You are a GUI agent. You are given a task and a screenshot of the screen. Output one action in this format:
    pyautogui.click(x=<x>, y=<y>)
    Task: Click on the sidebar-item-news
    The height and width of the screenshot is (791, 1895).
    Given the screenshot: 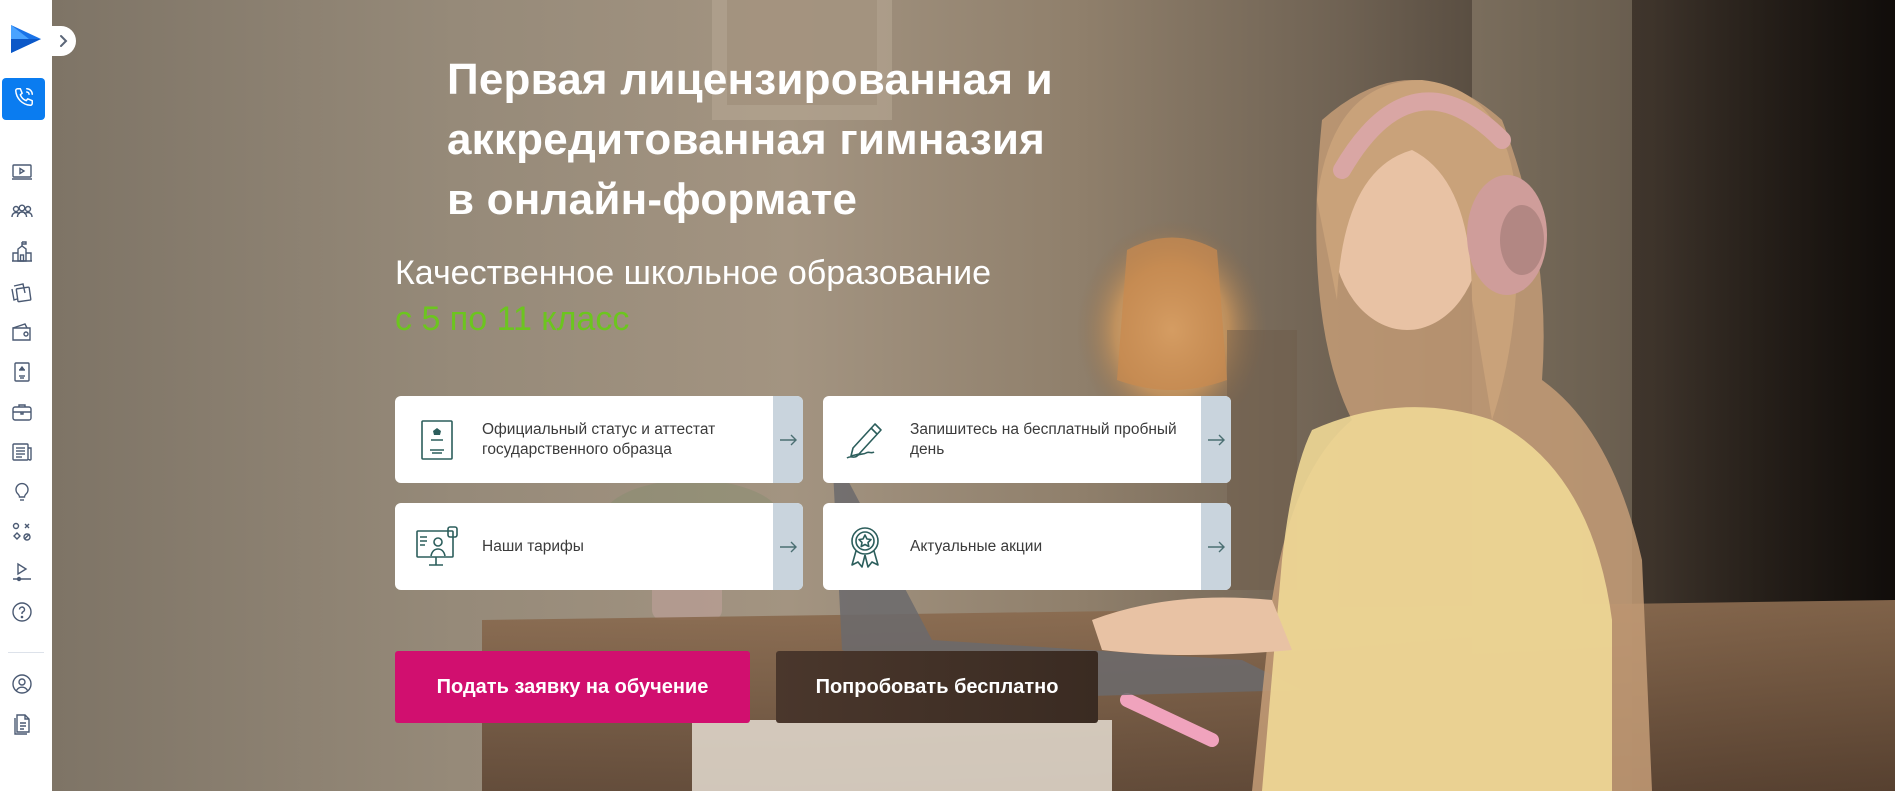 What is the action you would take?
    pyautogui.click(x=22, y=452)
    